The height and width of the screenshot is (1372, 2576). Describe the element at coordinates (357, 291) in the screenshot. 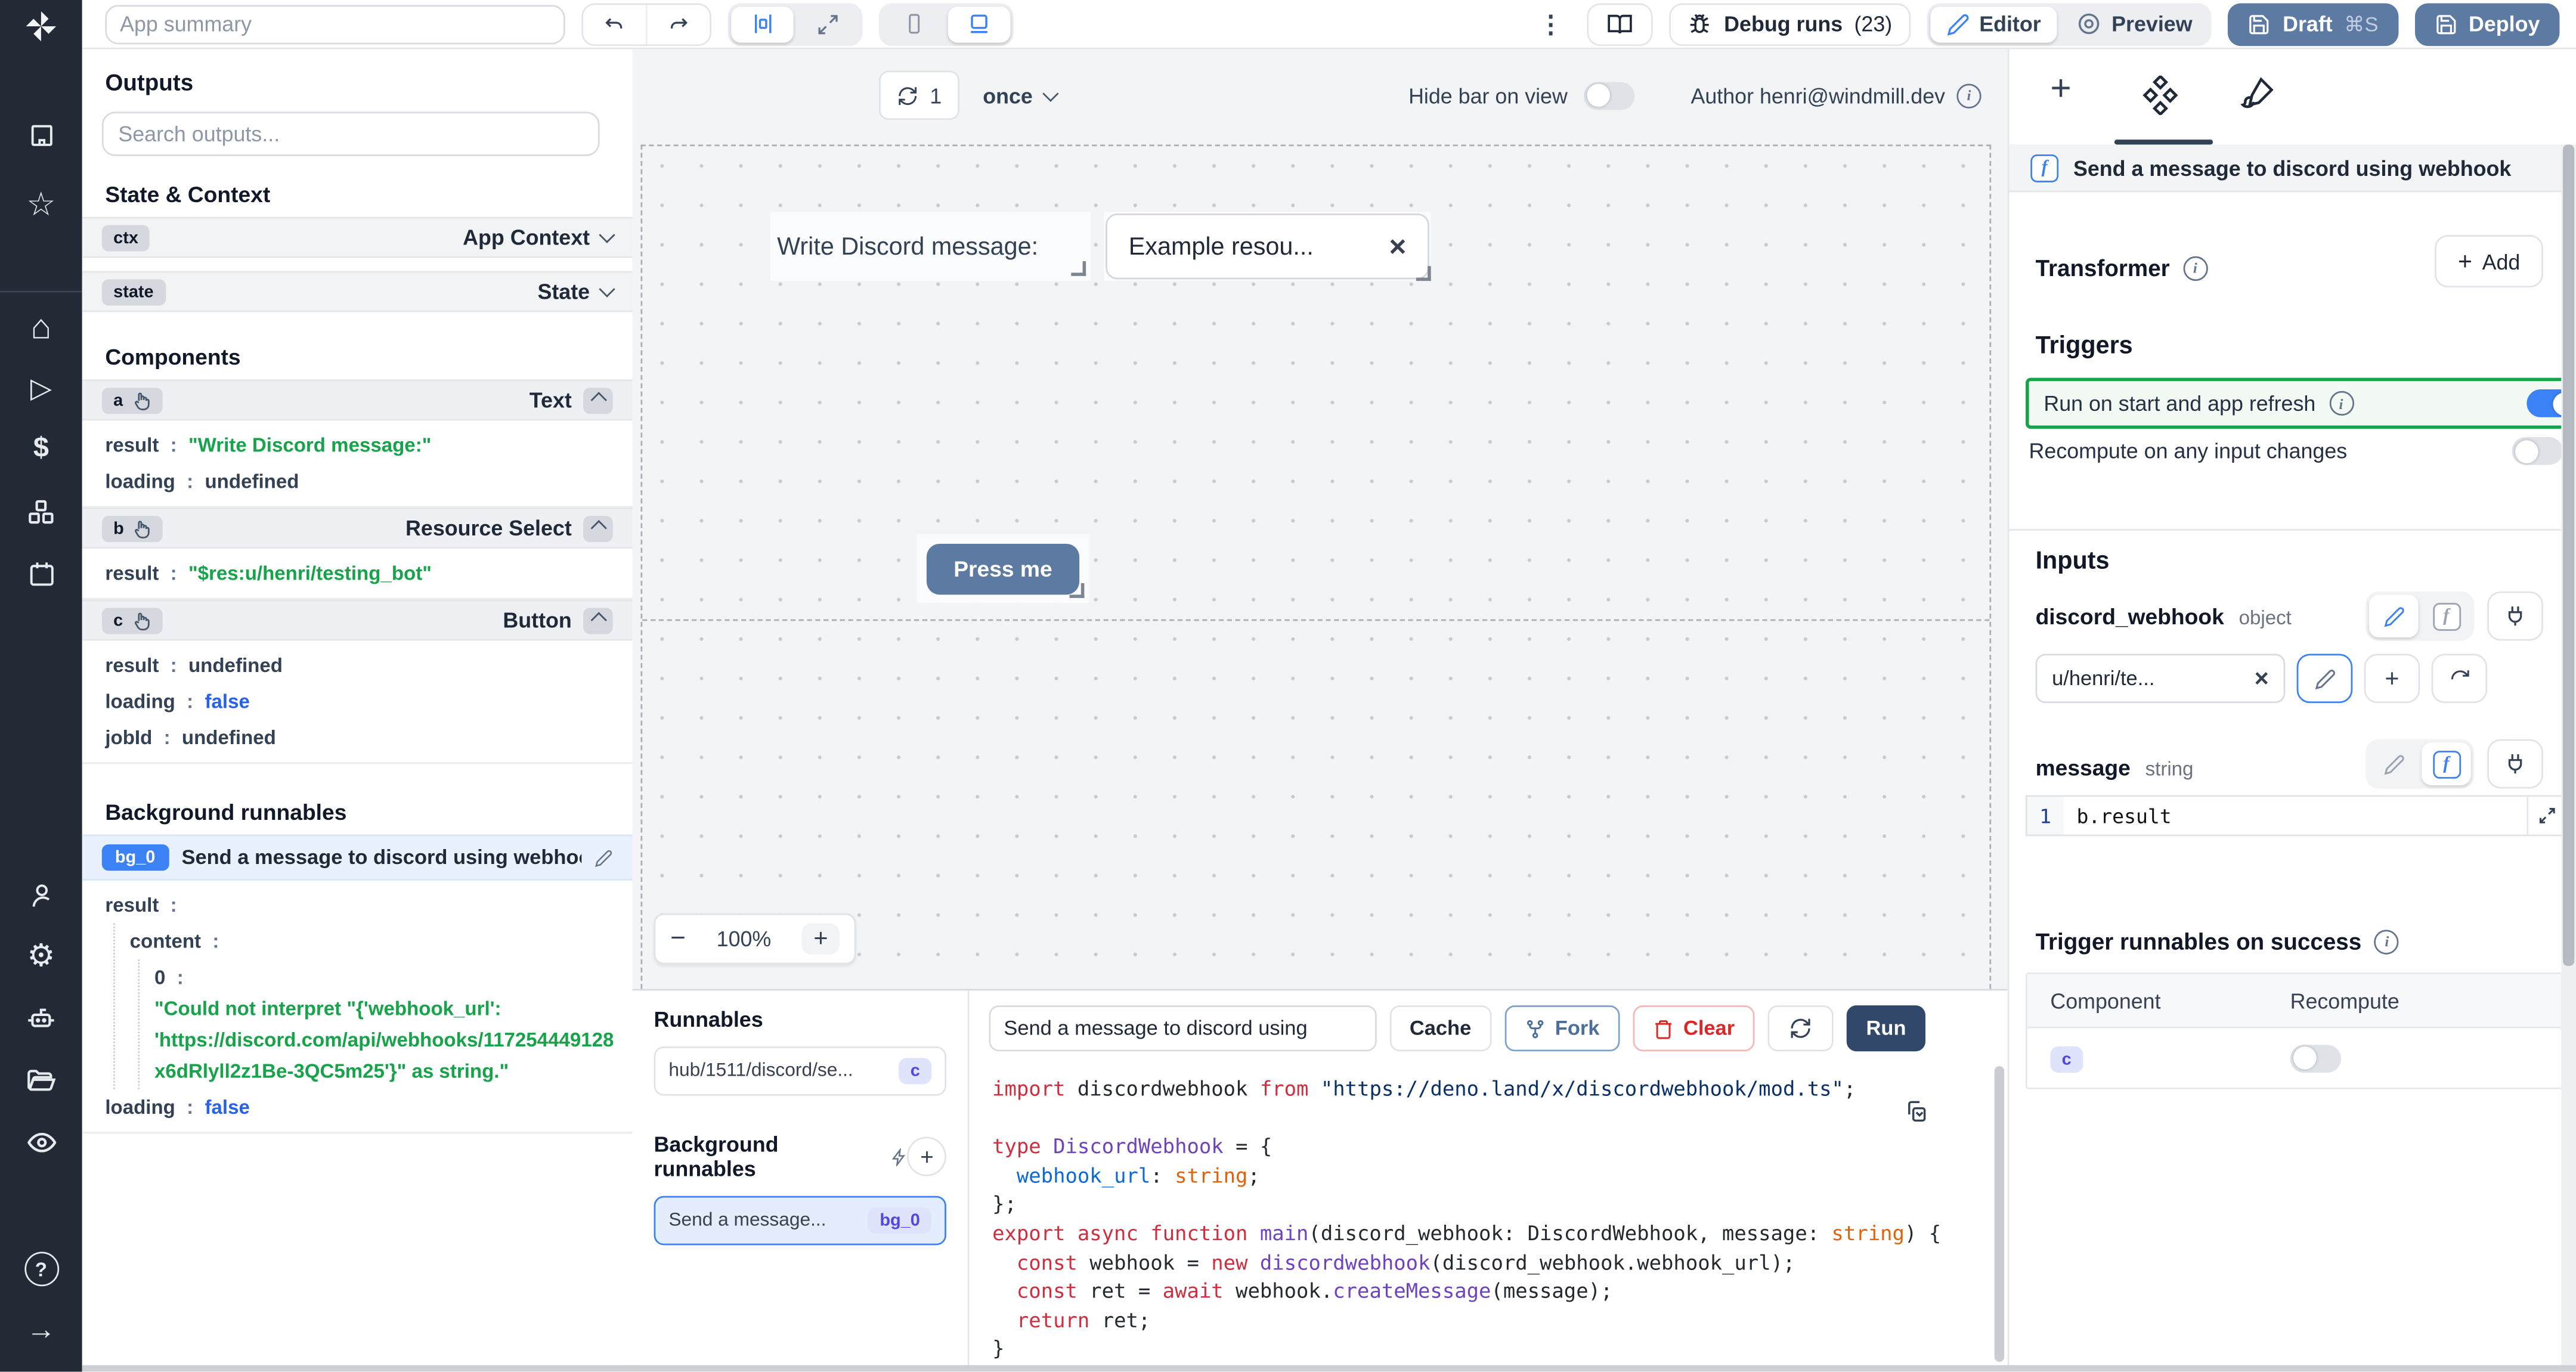

I see `state-row: state State` at that location.